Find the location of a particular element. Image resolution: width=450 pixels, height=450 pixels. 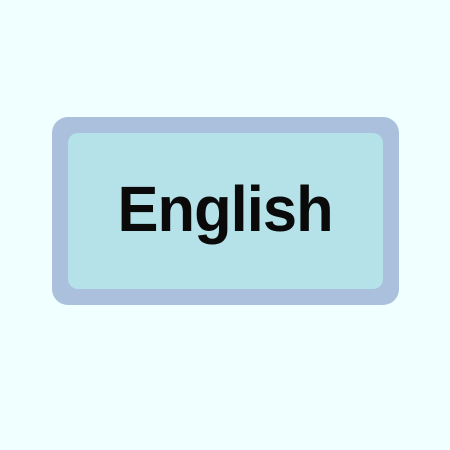

language-button-label: English is located at coordinates (225, 209).